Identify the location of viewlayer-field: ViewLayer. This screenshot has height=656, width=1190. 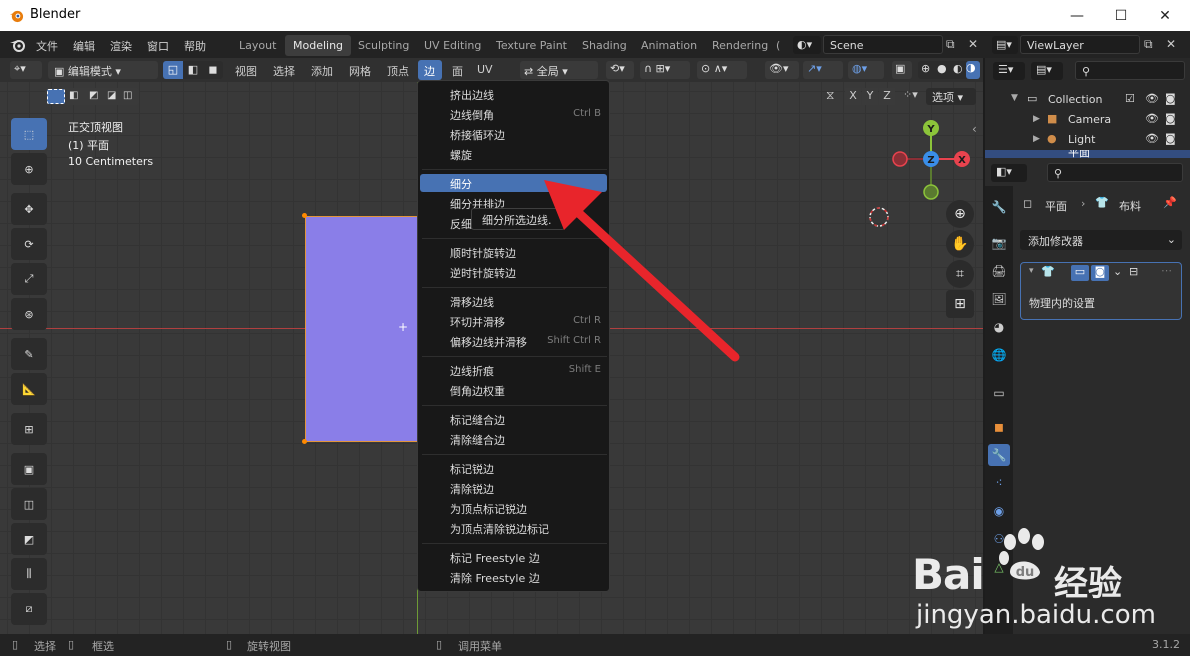
(1080, 44).